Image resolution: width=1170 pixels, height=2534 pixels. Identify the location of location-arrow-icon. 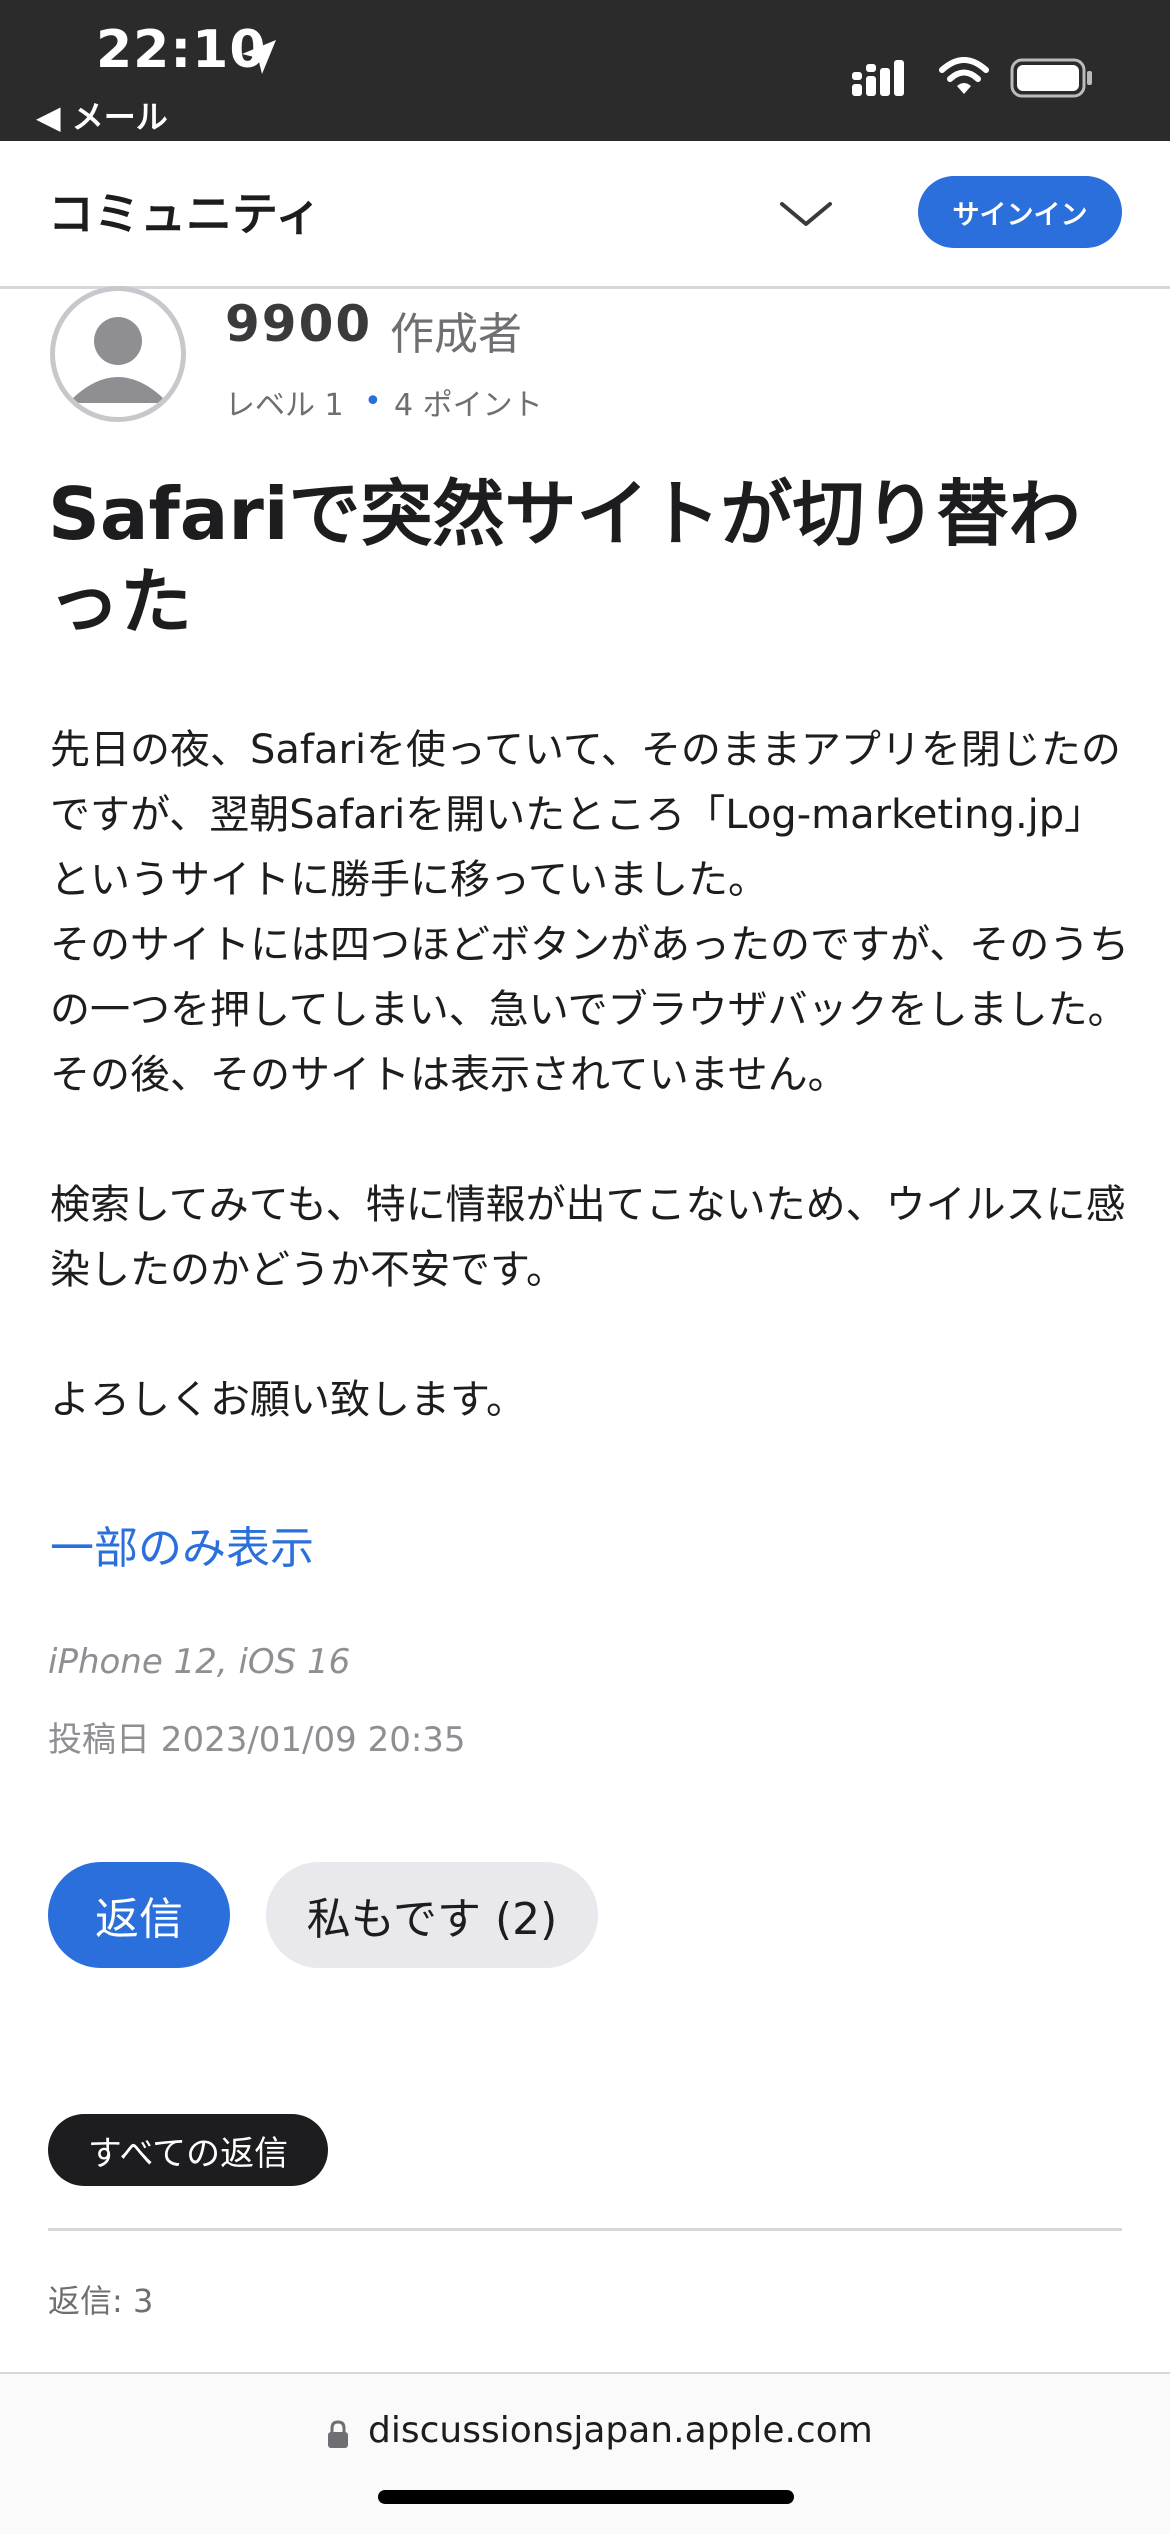
(259, 59).